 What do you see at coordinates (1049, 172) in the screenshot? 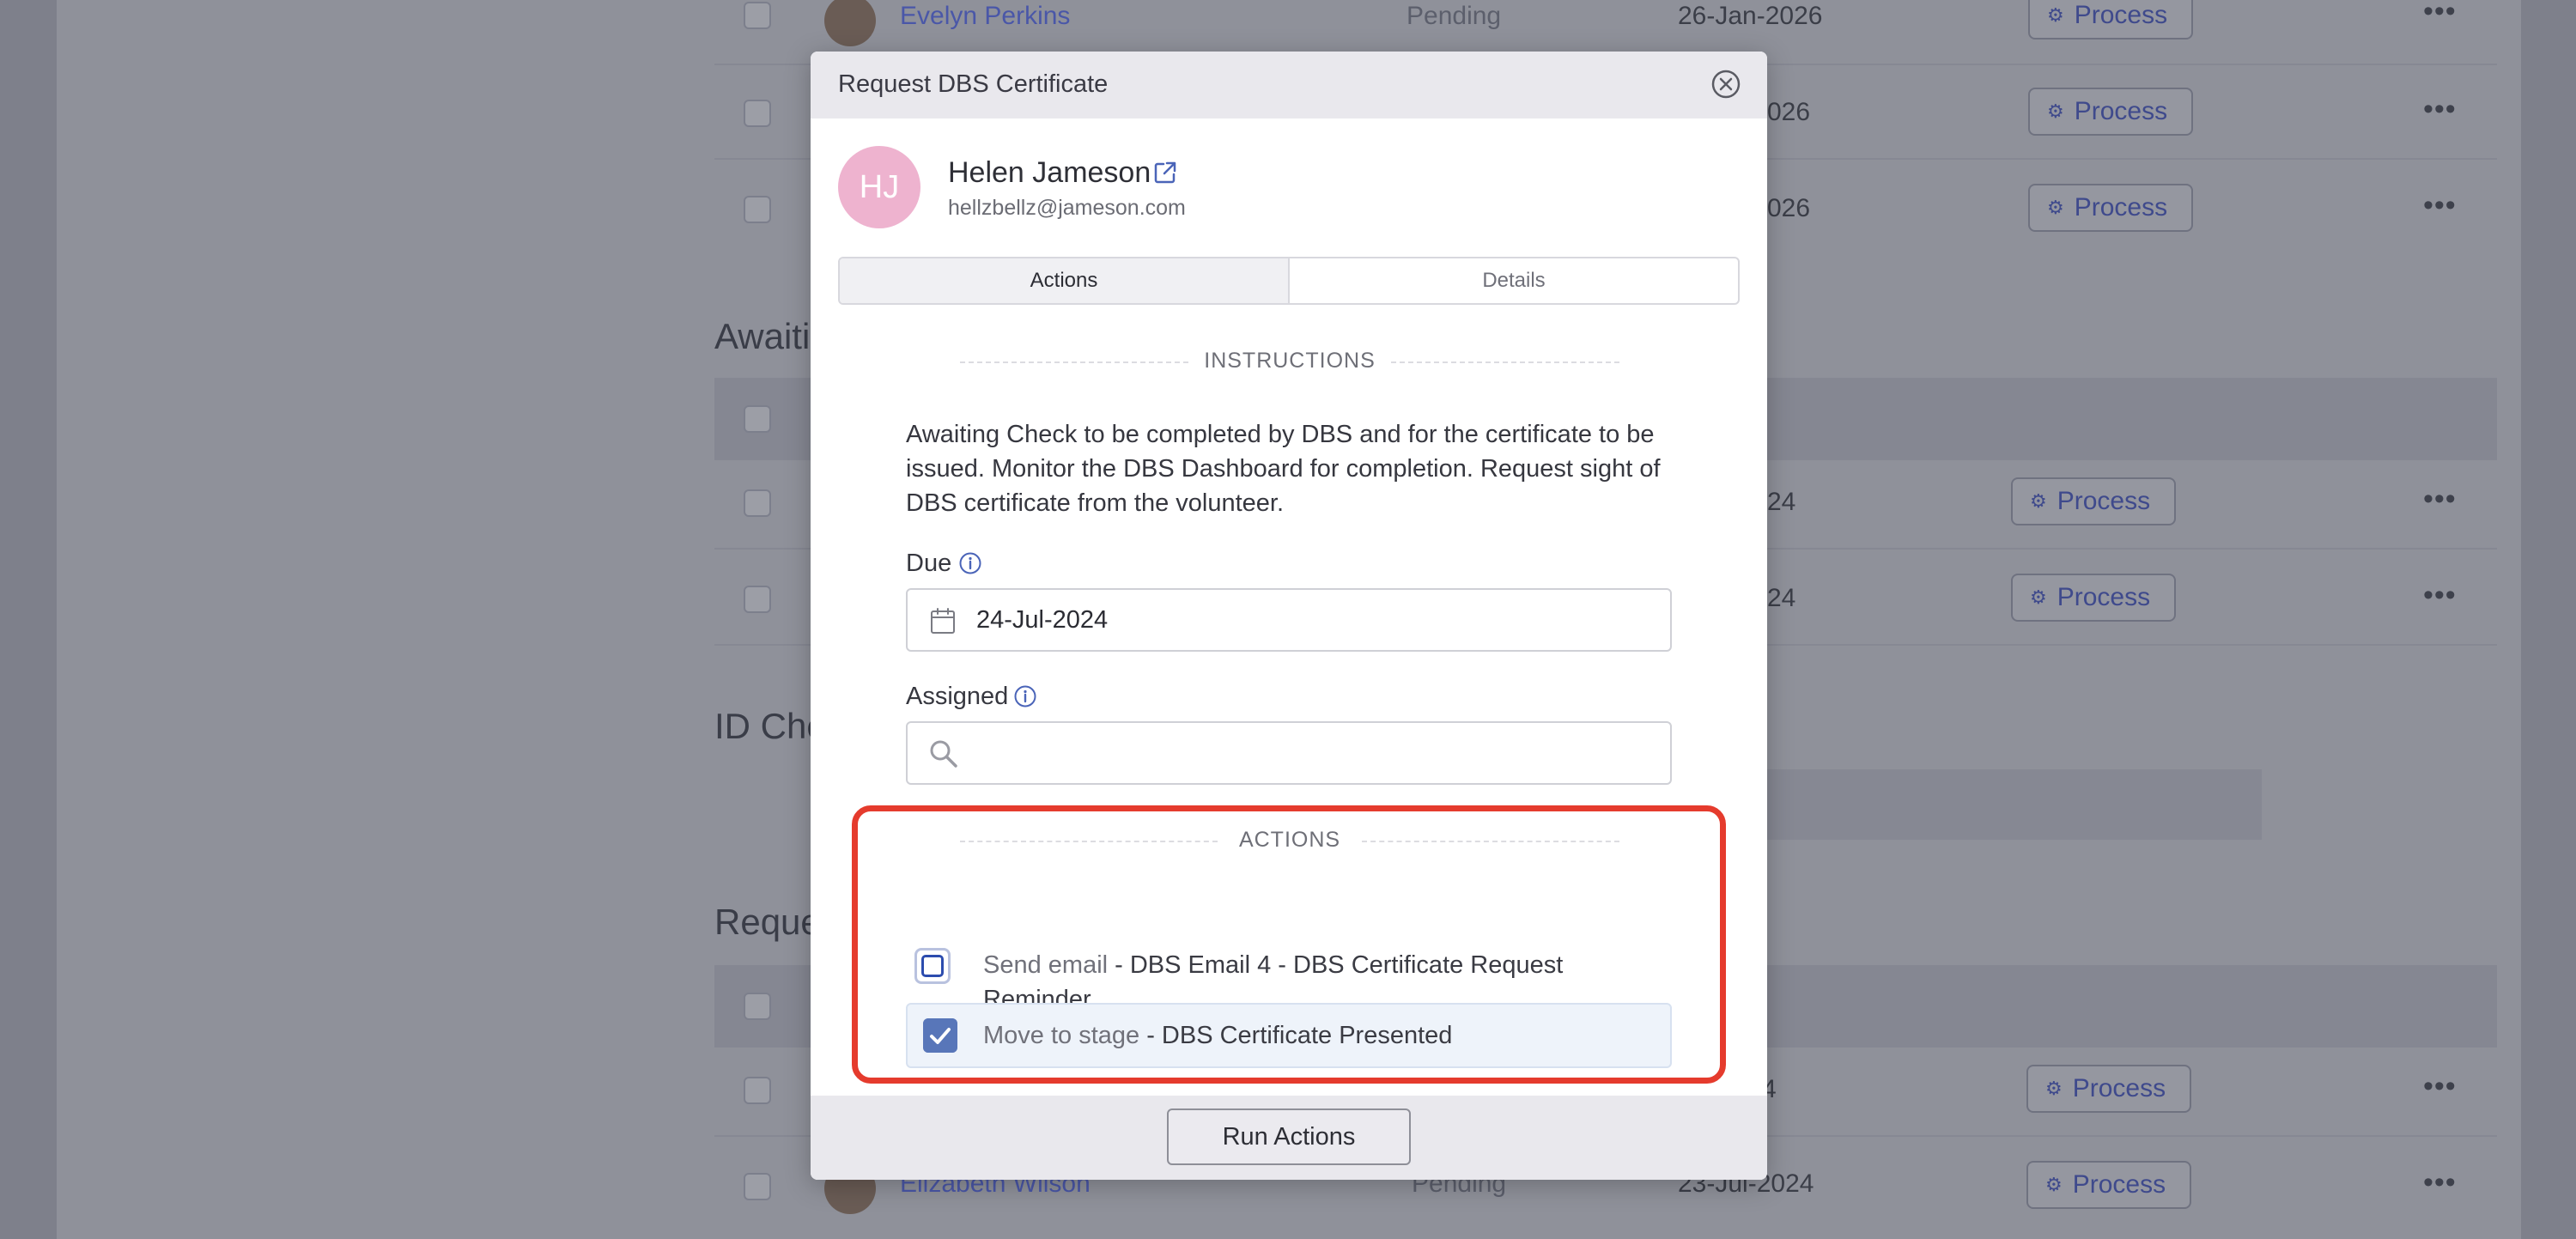
I see `person-name: Helen Jameson` at bounding box center [1049, 172].